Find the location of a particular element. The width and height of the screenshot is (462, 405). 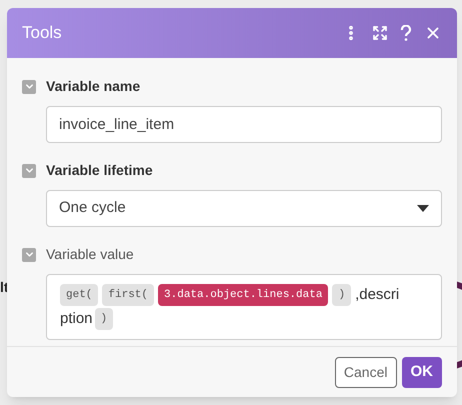

formula-field: get( first( 3.data.object.lines.data ) ,descri ption ) is located at coordinates (244, 307).